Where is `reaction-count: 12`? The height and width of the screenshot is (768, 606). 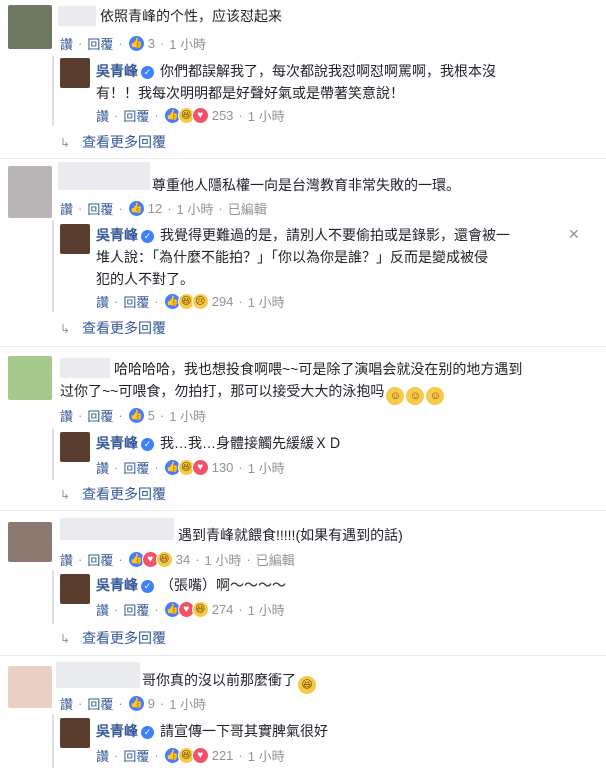
reaction-count: 12 is located at coordinates (155, 208).